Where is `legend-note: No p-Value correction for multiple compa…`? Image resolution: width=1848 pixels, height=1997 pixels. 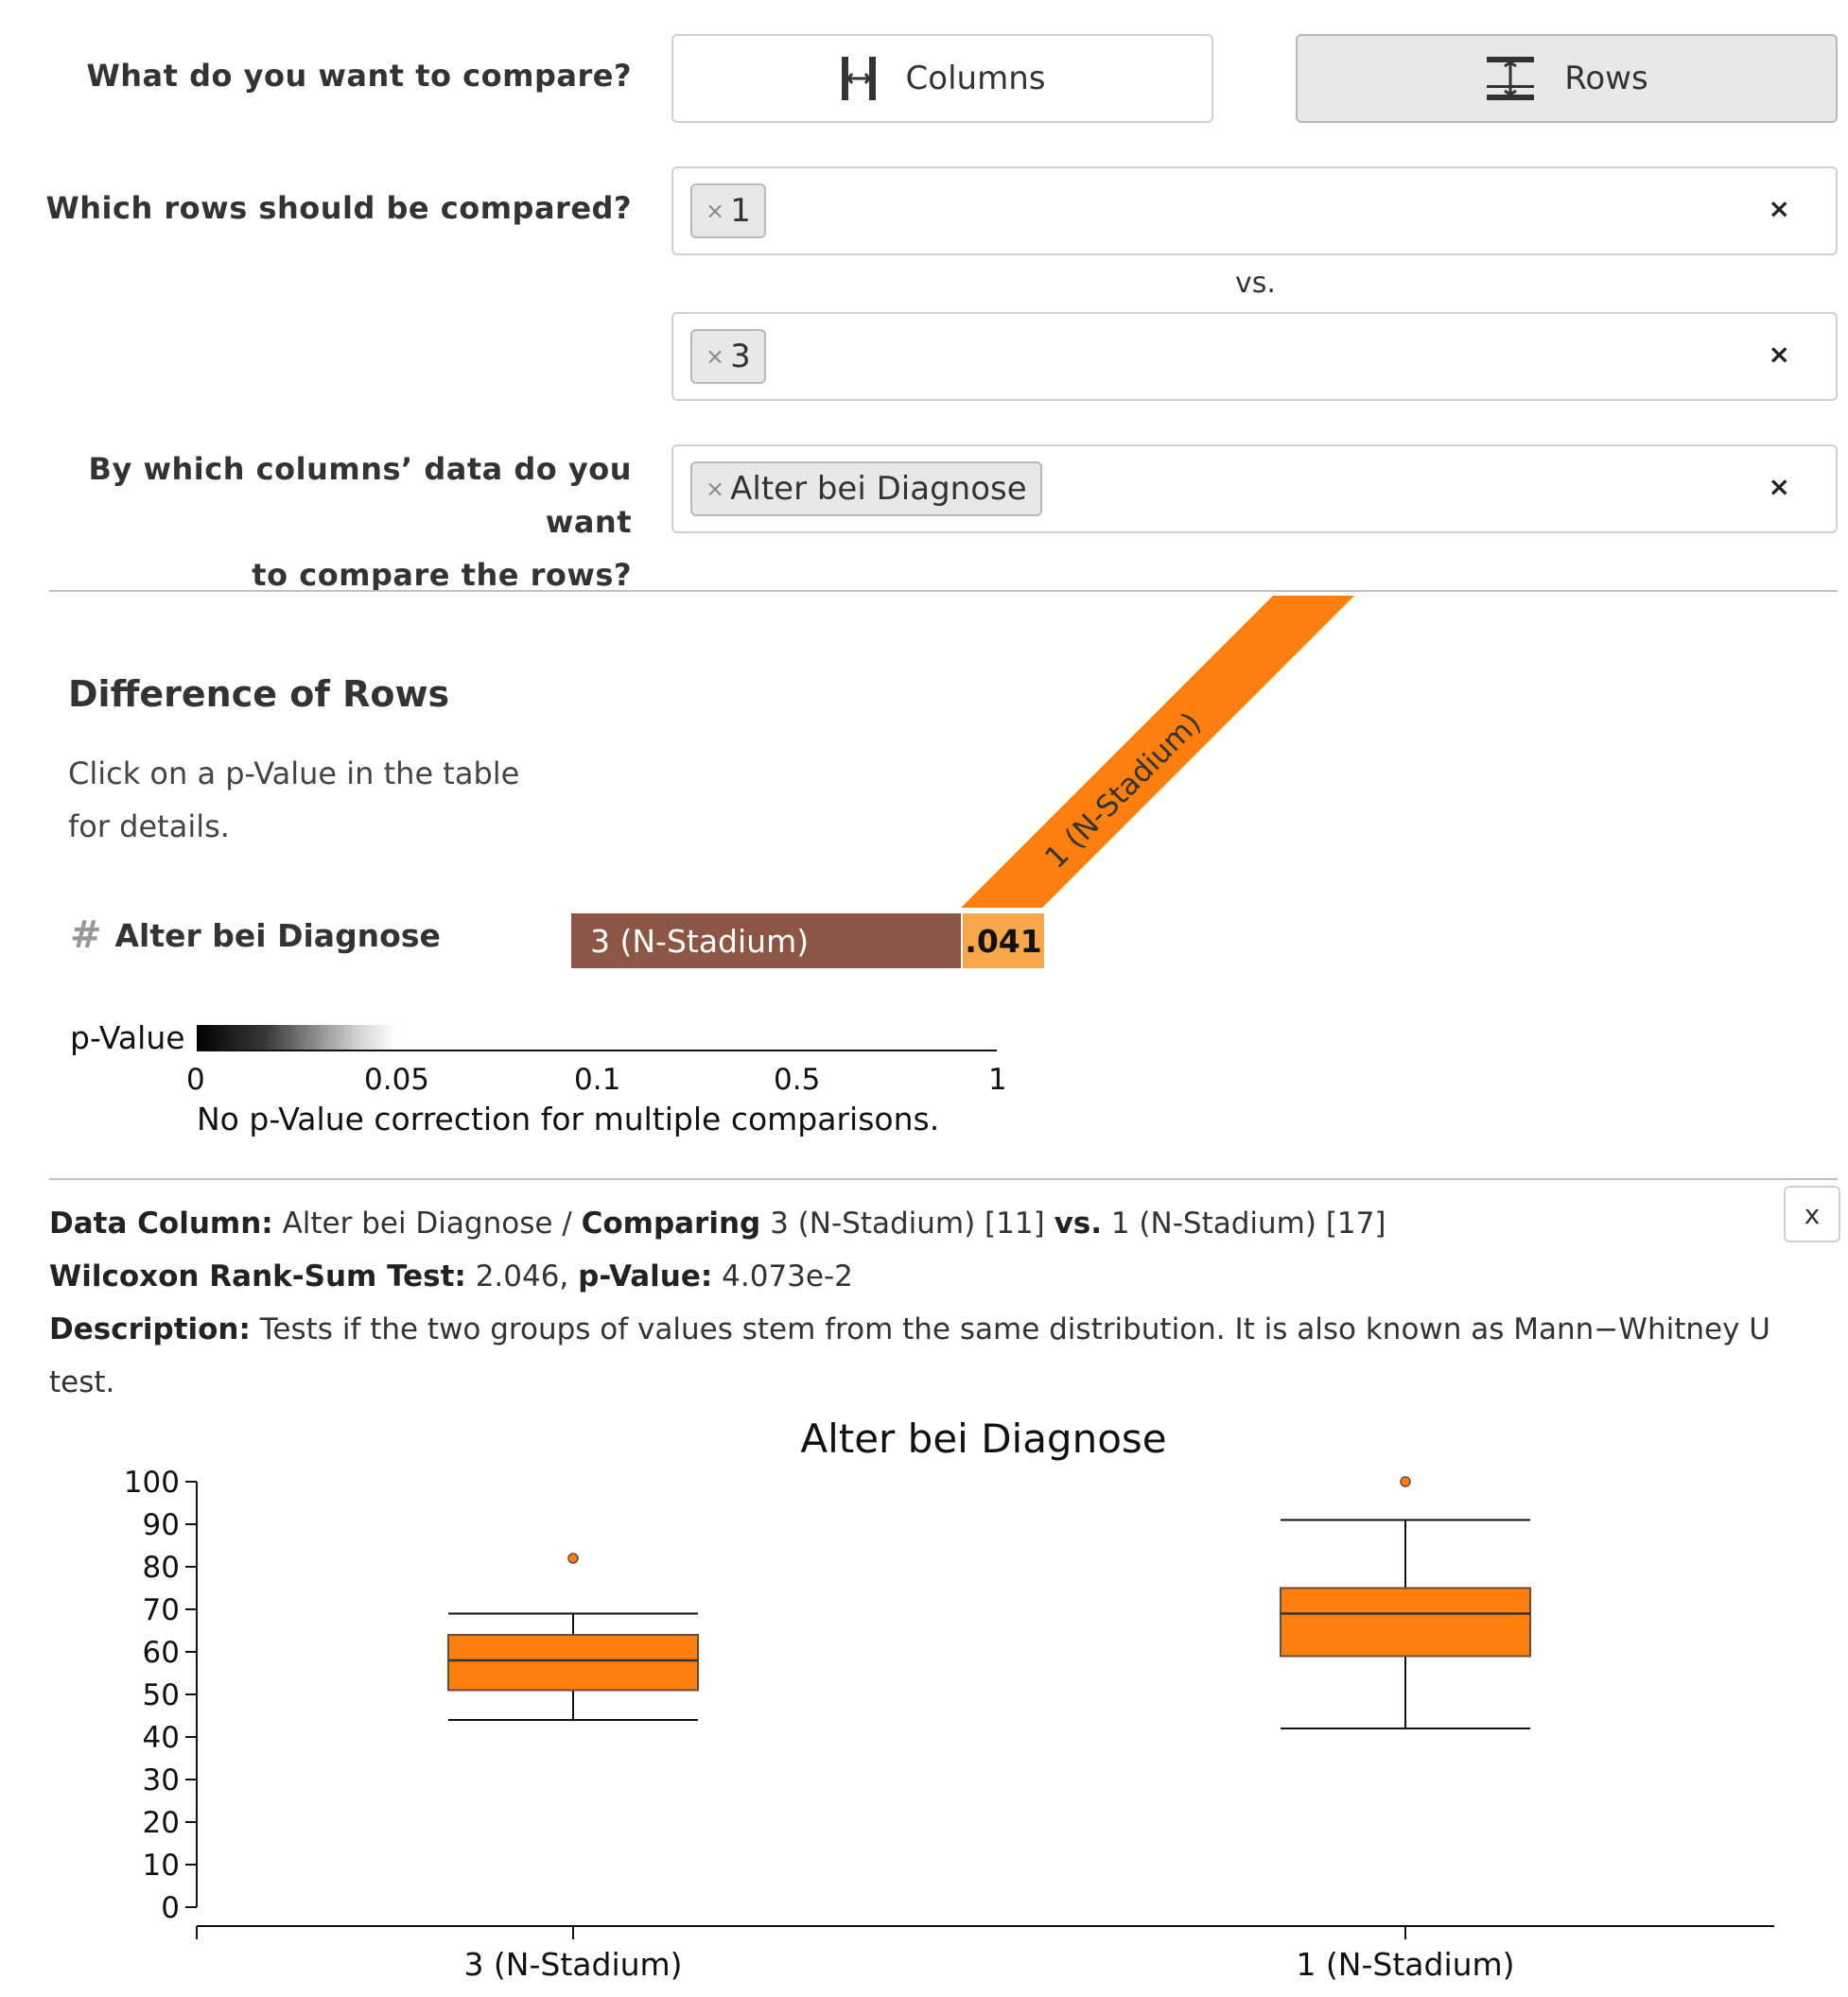 legend-note: No p-Value correction for multiple compa… is located at coordinates (568, 1119).